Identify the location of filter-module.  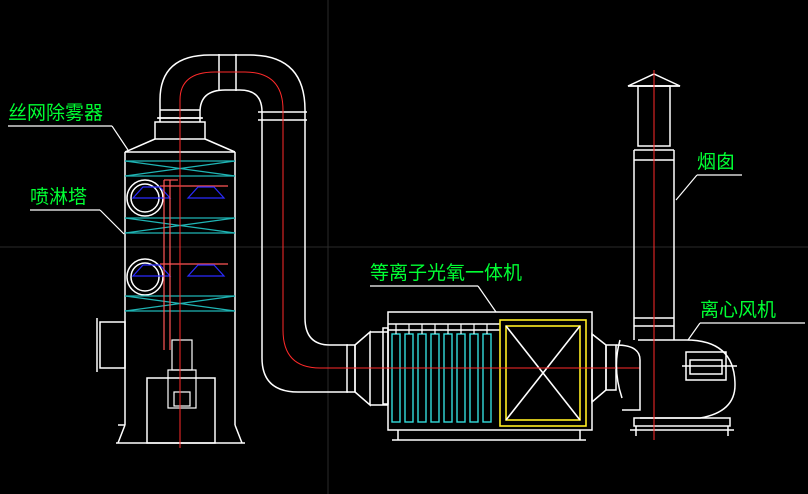
(543, 373).